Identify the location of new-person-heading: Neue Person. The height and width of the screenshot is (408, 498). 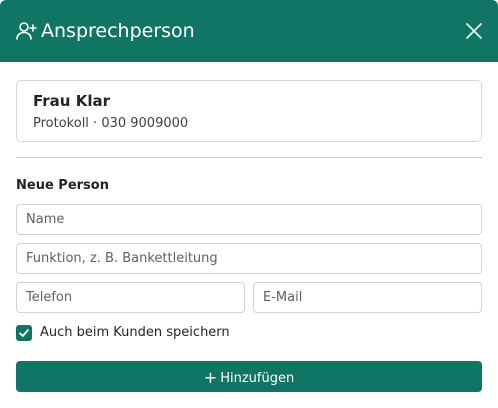
(62, 185).